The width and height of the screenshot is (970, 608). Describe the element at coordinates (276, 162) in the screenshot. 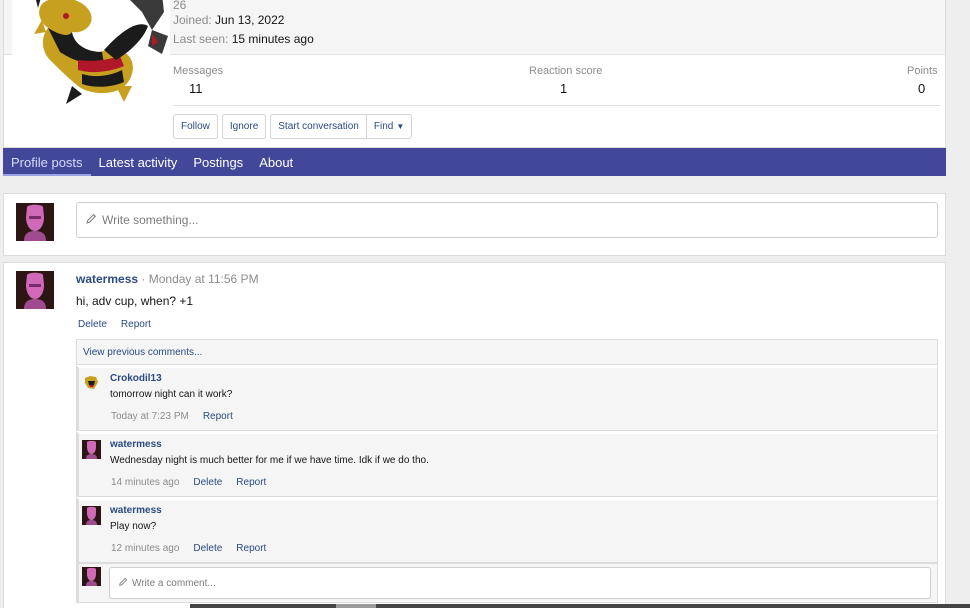

I see `tab-about: About` at that location.